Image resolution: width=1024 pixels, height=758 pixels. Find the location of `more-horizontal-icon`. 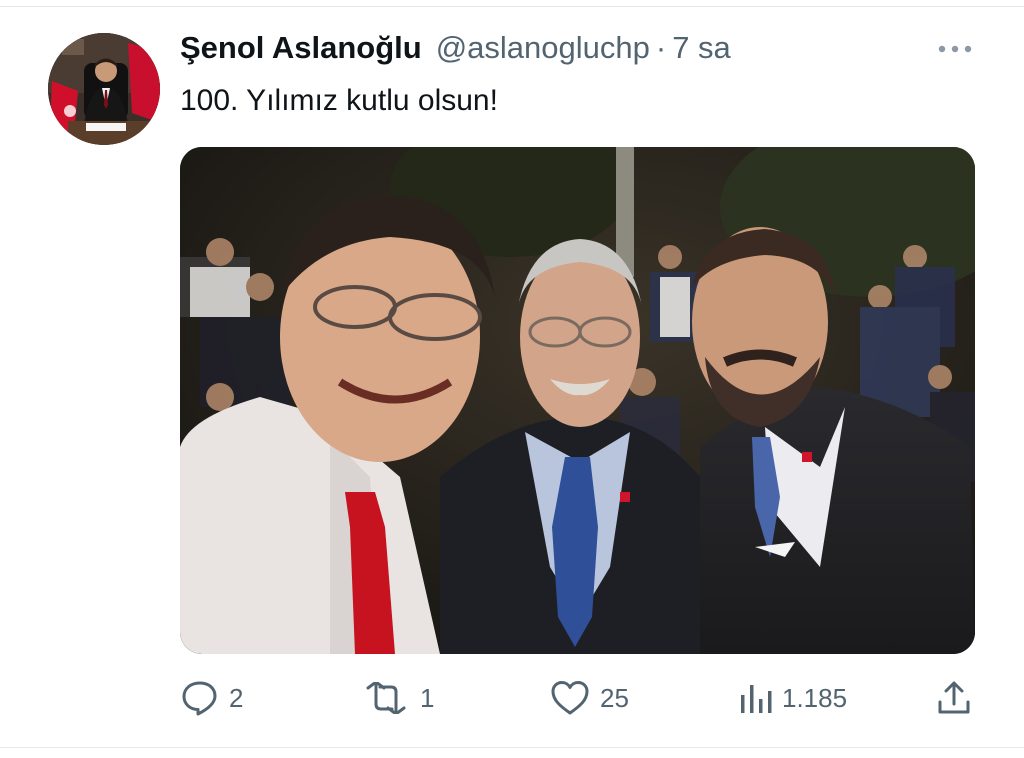

more-horizontal-icon is located at coordinates (955, 49).